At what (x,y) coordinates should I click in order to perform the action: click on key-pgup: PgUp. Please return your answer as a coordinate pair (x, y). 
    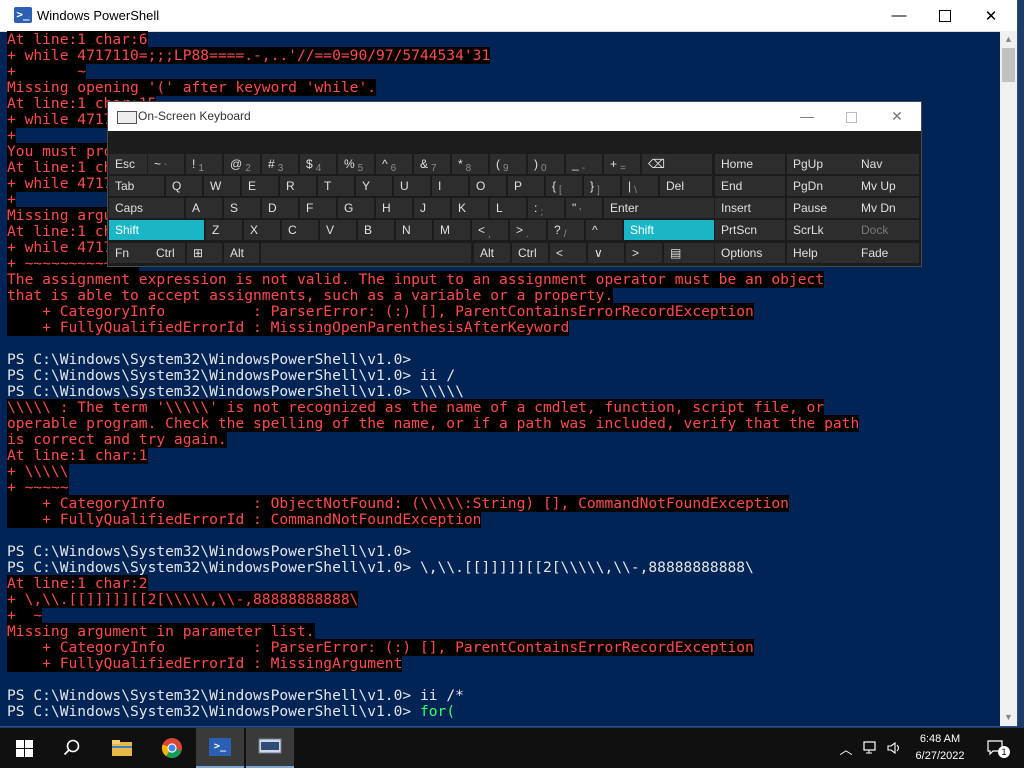
    Looking at the image, I should click on (822, 164).